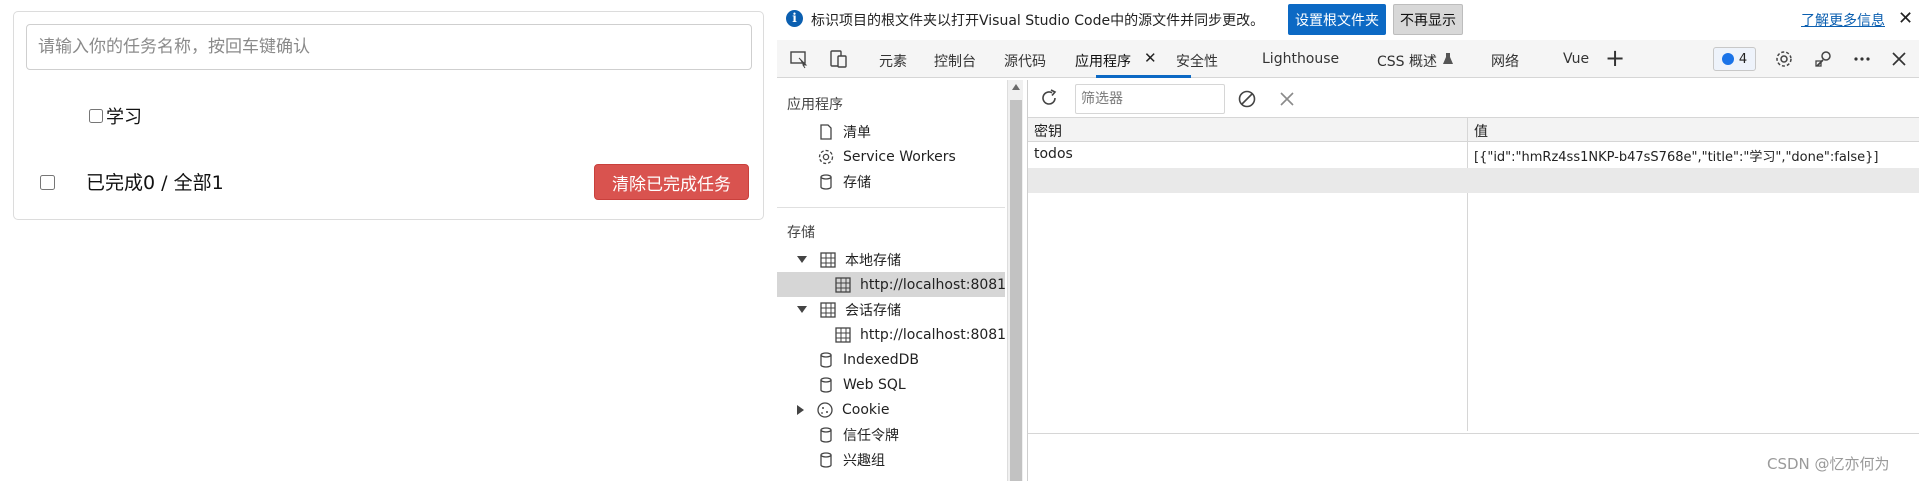 The height and width of the screenshot is (481, 1919). I want to click on sidebar-item-service-workers: Service Workers, so click(886, 156).